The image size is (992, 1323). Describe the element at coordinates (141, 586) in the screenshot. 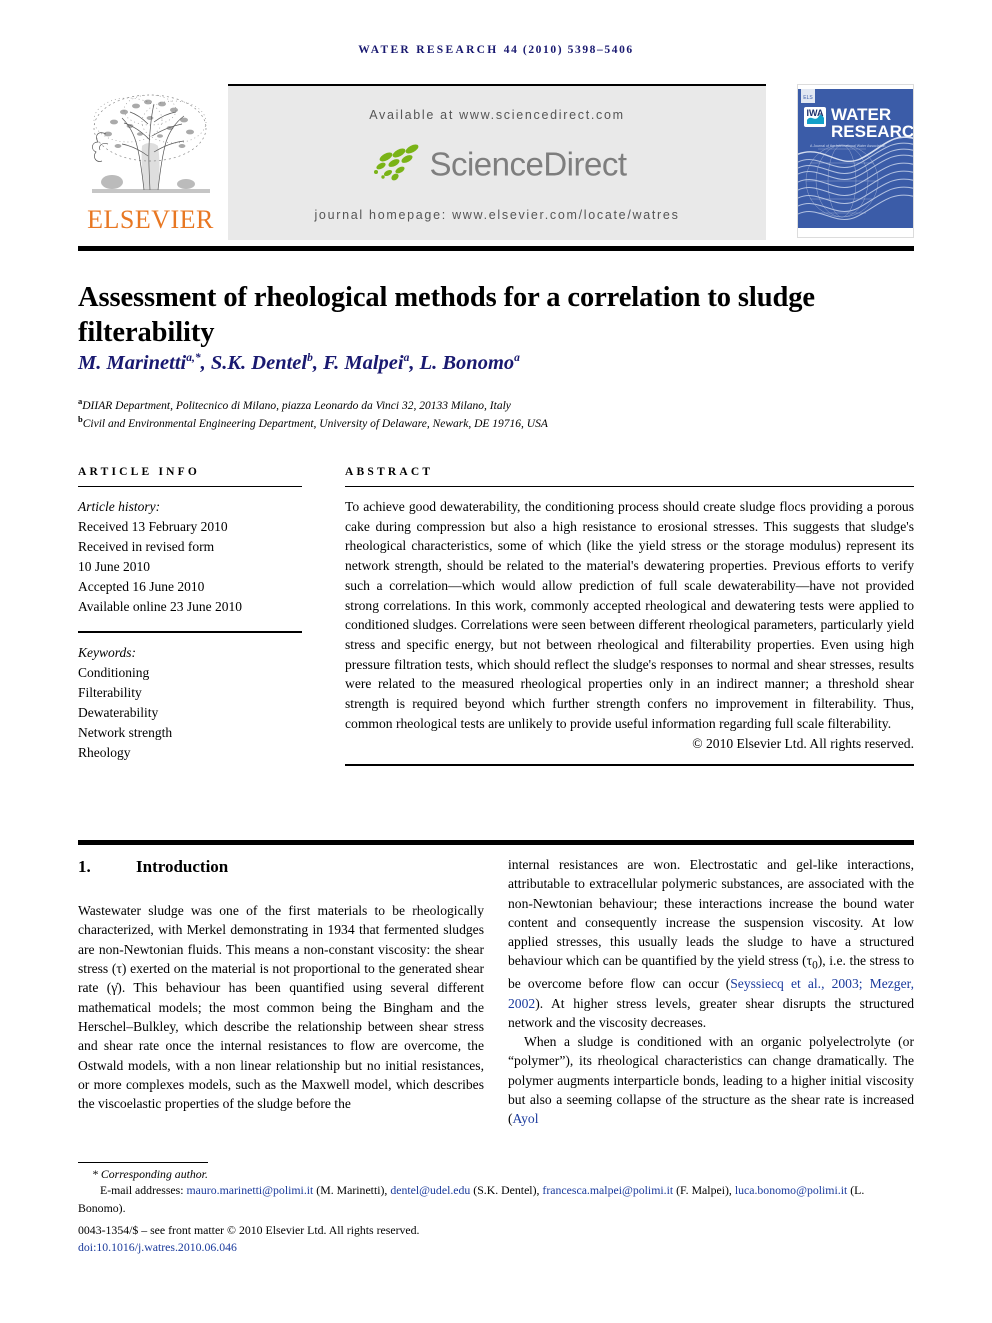

I see `article-history-3: Accepted 16 June 2010` at that location.